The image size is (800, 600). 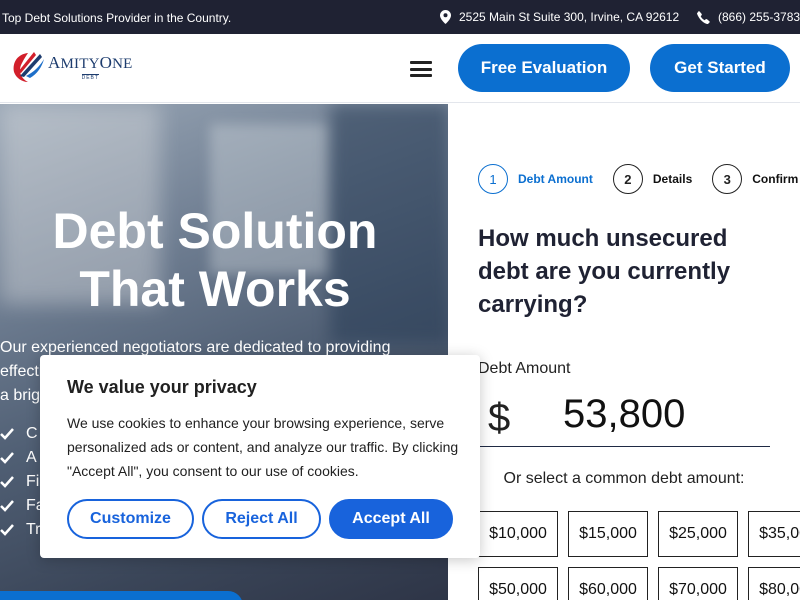 What do you see at coordinates (759, 17) in the screenshot?
I see `phone-text: (866) 255-3783` at bounding box center [759, 17].